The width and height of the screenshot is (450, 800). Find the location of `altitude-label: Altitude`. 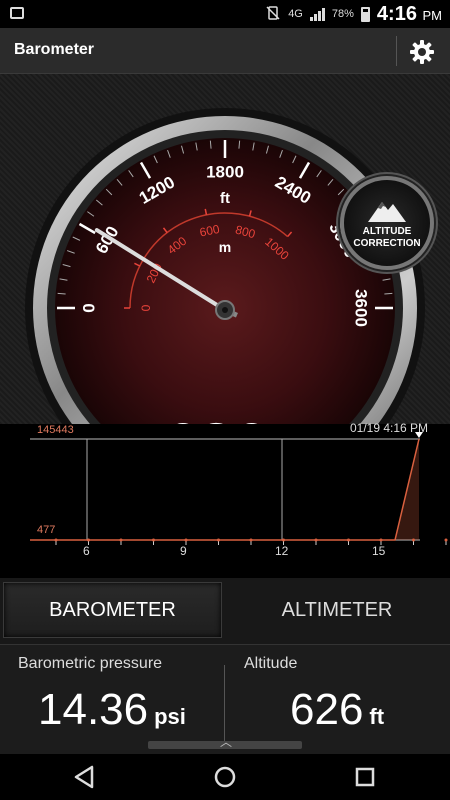

altitude-label: Altitude is located at coordinates (271, 663).